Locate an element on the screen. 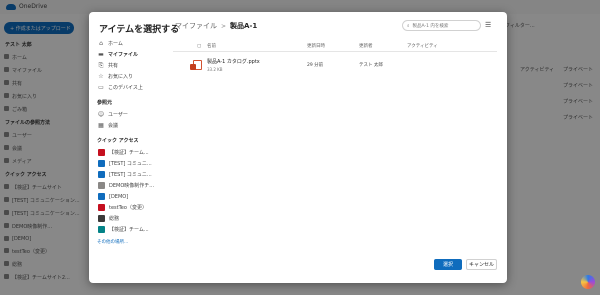 The image size is (600, 295). dialog-title: アイテムを選択する is located at coordinates (139, 30).